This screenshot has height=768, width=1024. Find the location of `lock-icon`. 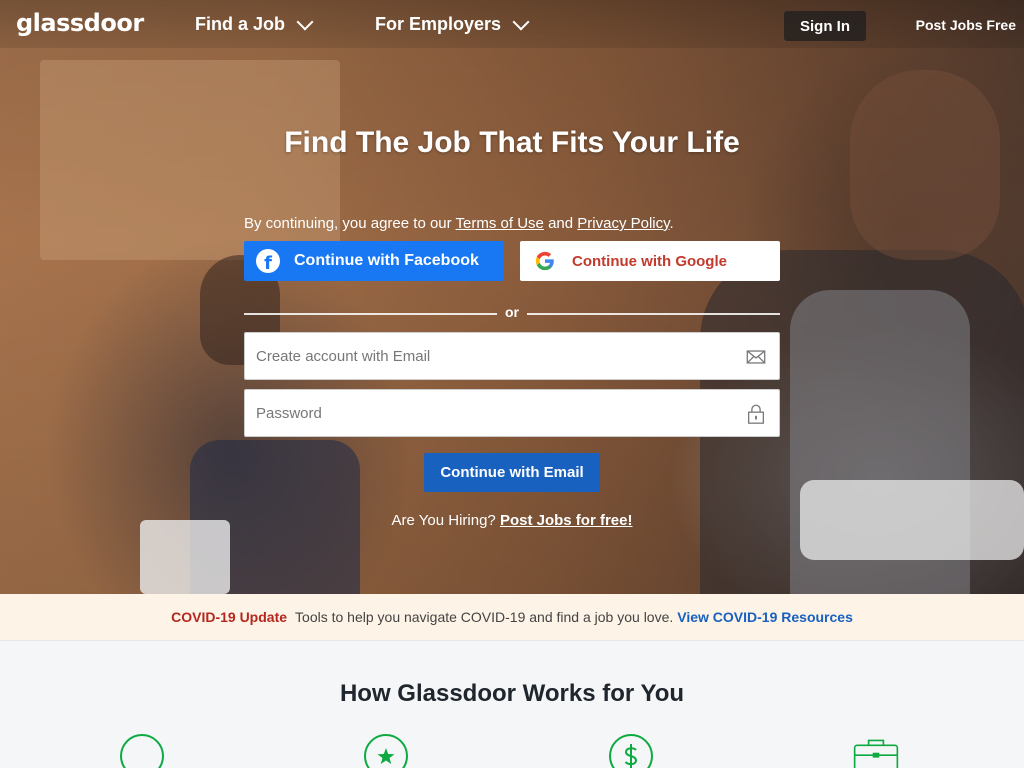

lock-icon is located at coordinates (756, 414).